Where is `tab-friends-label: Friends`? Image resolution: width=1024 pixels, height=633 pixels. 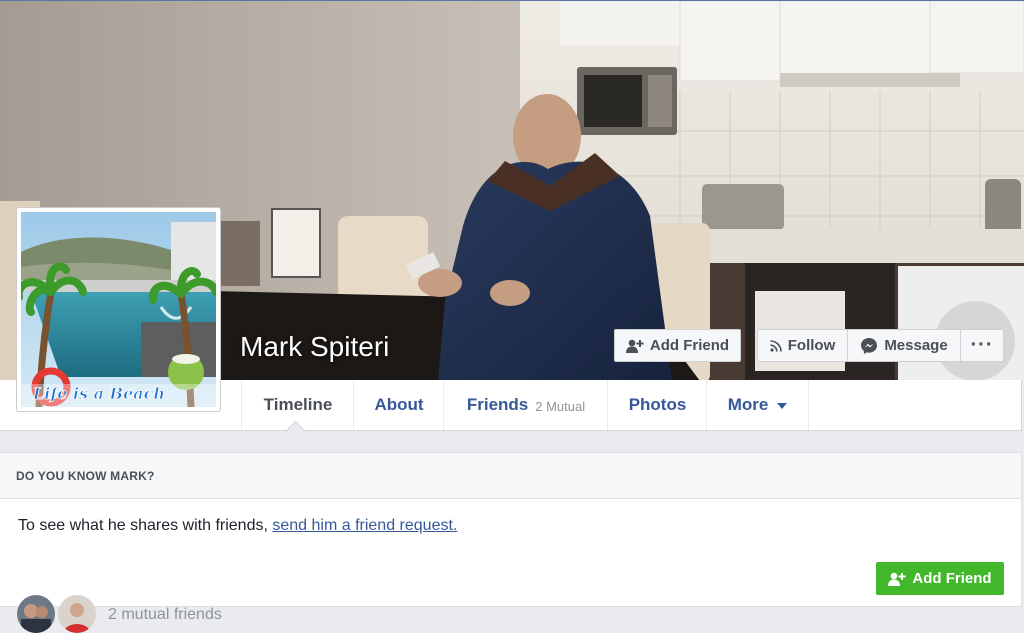
tab-friends-label: Friends is located at coordinates (497, 404).